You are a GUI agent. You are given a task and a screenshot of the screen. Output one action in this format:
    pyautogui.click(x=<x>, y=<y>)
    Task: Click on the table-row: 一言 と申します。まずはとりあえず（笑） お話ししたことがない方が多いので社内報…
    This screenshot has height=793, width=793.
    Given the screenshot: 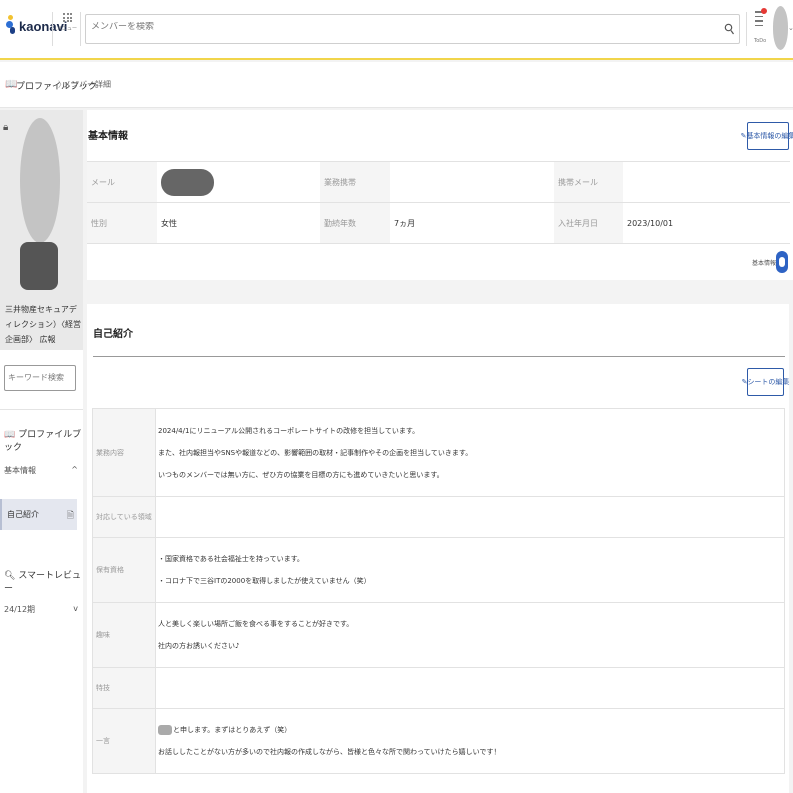 What is the action you would take?
    pyautogui.click(x=438, y=741)
    